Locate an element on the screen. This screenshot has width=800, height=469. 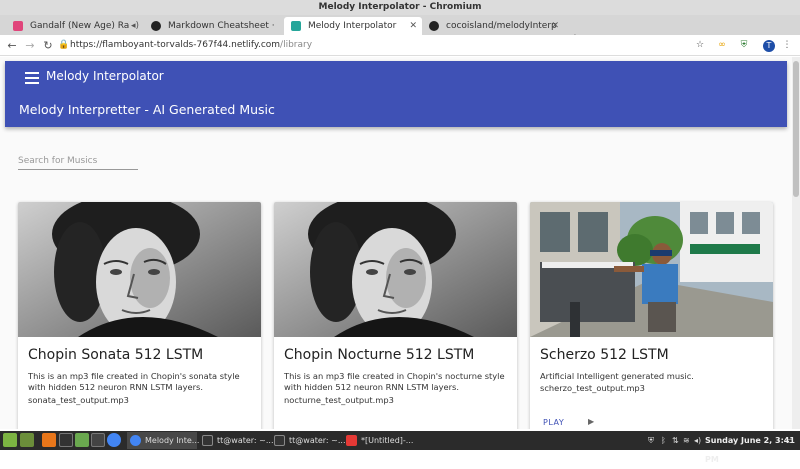
tab-label: cocoisland/melodyInterp is located at coordinates (501, 26).